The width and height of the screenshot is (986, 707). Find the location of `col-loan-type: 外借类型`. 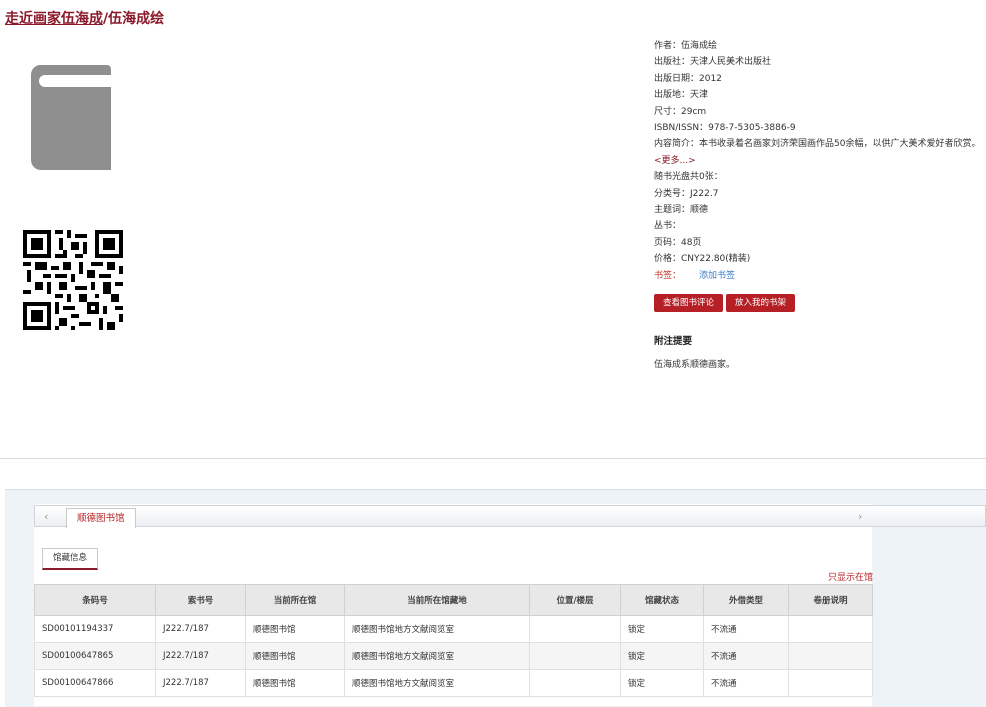

col-loan-type: 外借类型 is located at coordinates (746, 600).